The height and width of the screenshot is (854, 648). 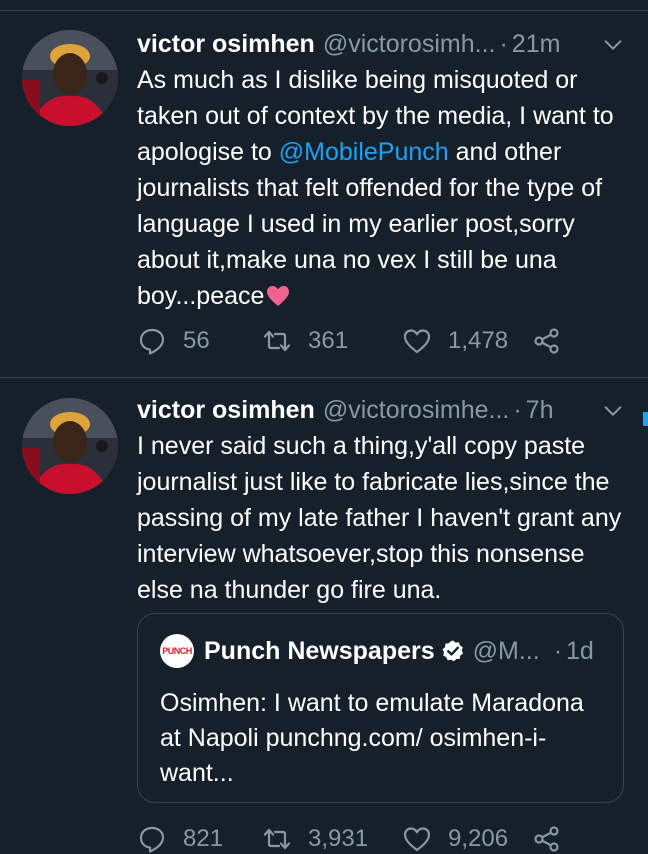 I want to click on reply-count: 56, so click(x=196, y=340).